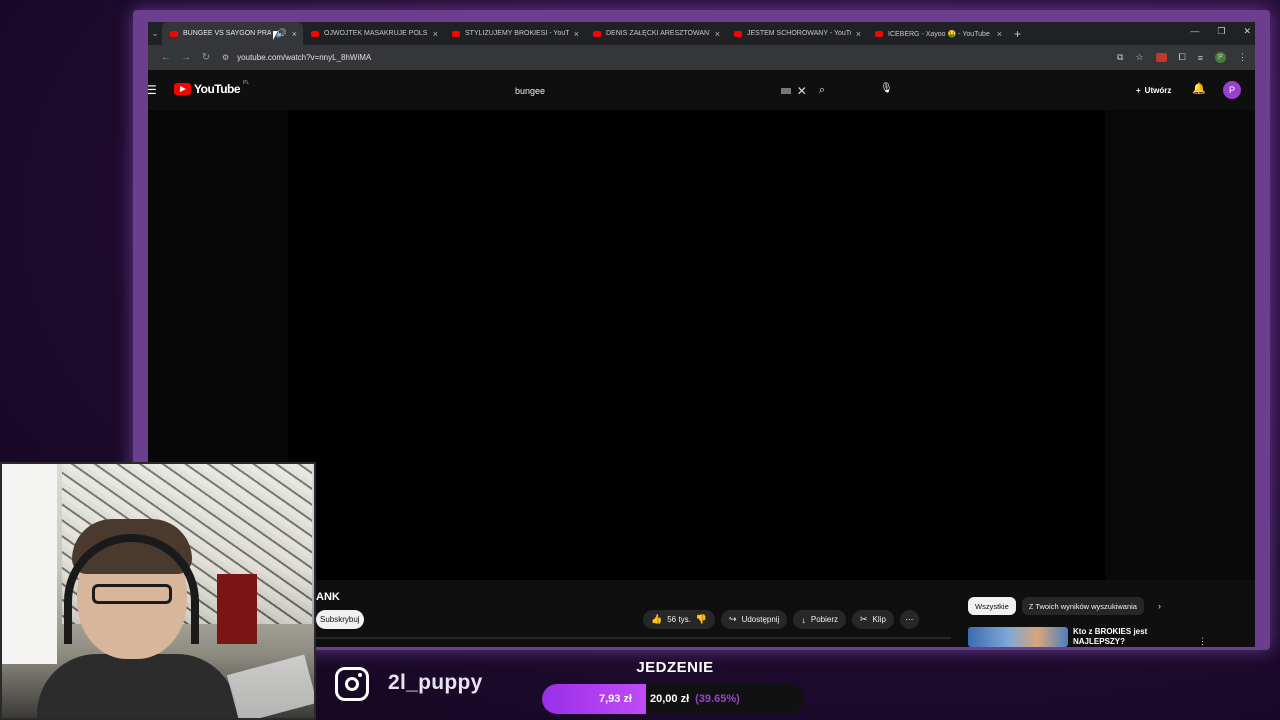 Image resolution: width=1280 pixels, height=720 pixels. I want to click on download-icon: ↓, so click(803, 619).